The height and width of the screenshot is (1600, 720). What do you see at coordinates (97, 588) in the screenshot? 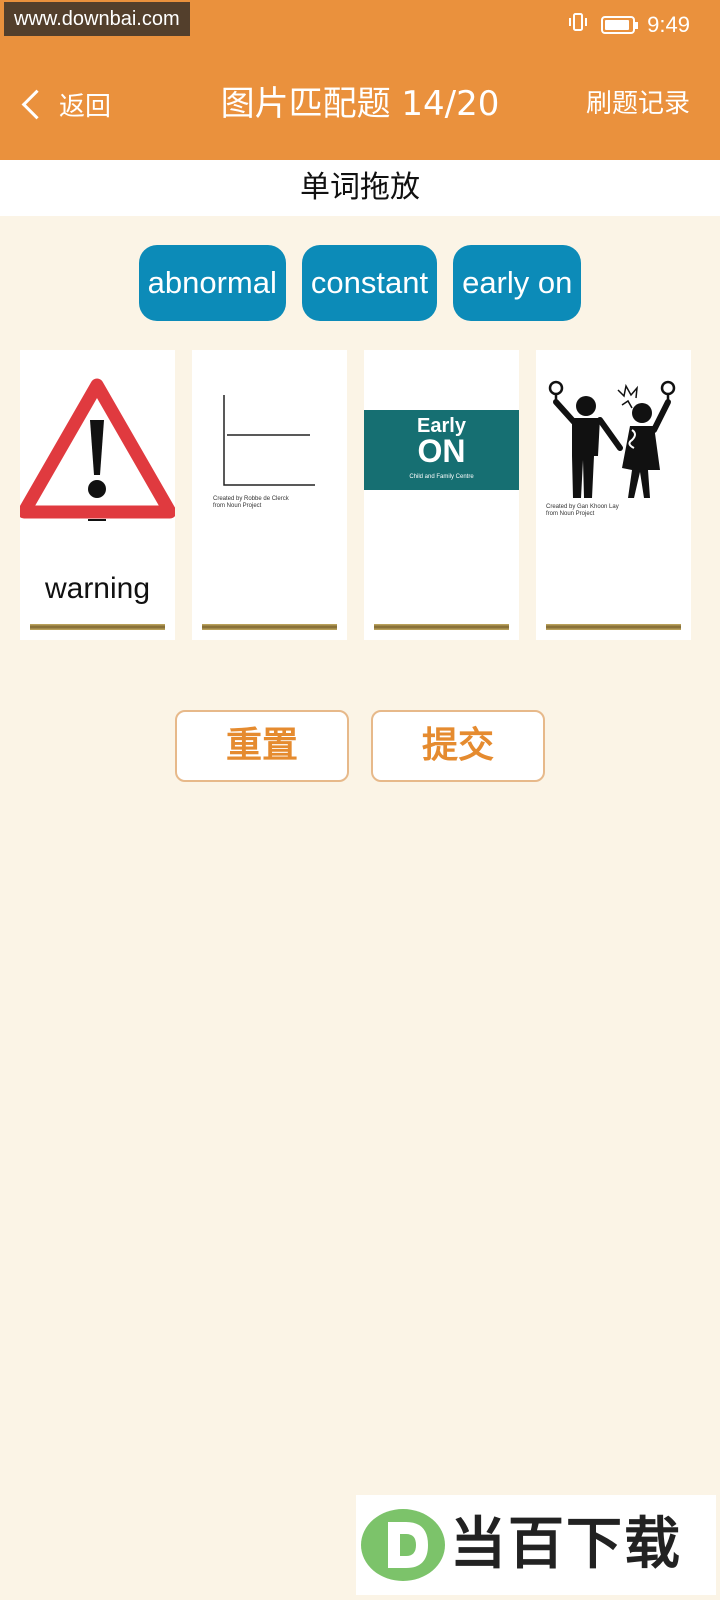
I see `card-caption: warning` at bounding box center [97, 588].